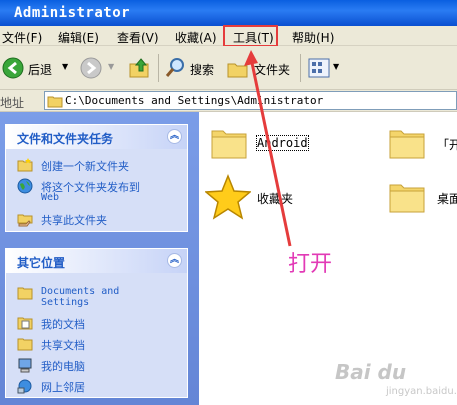 The image size is (457, 405). Describe the element at coordinates (50, 197) in the screenshot. I see `publish-web-label-2: Web` at that location.